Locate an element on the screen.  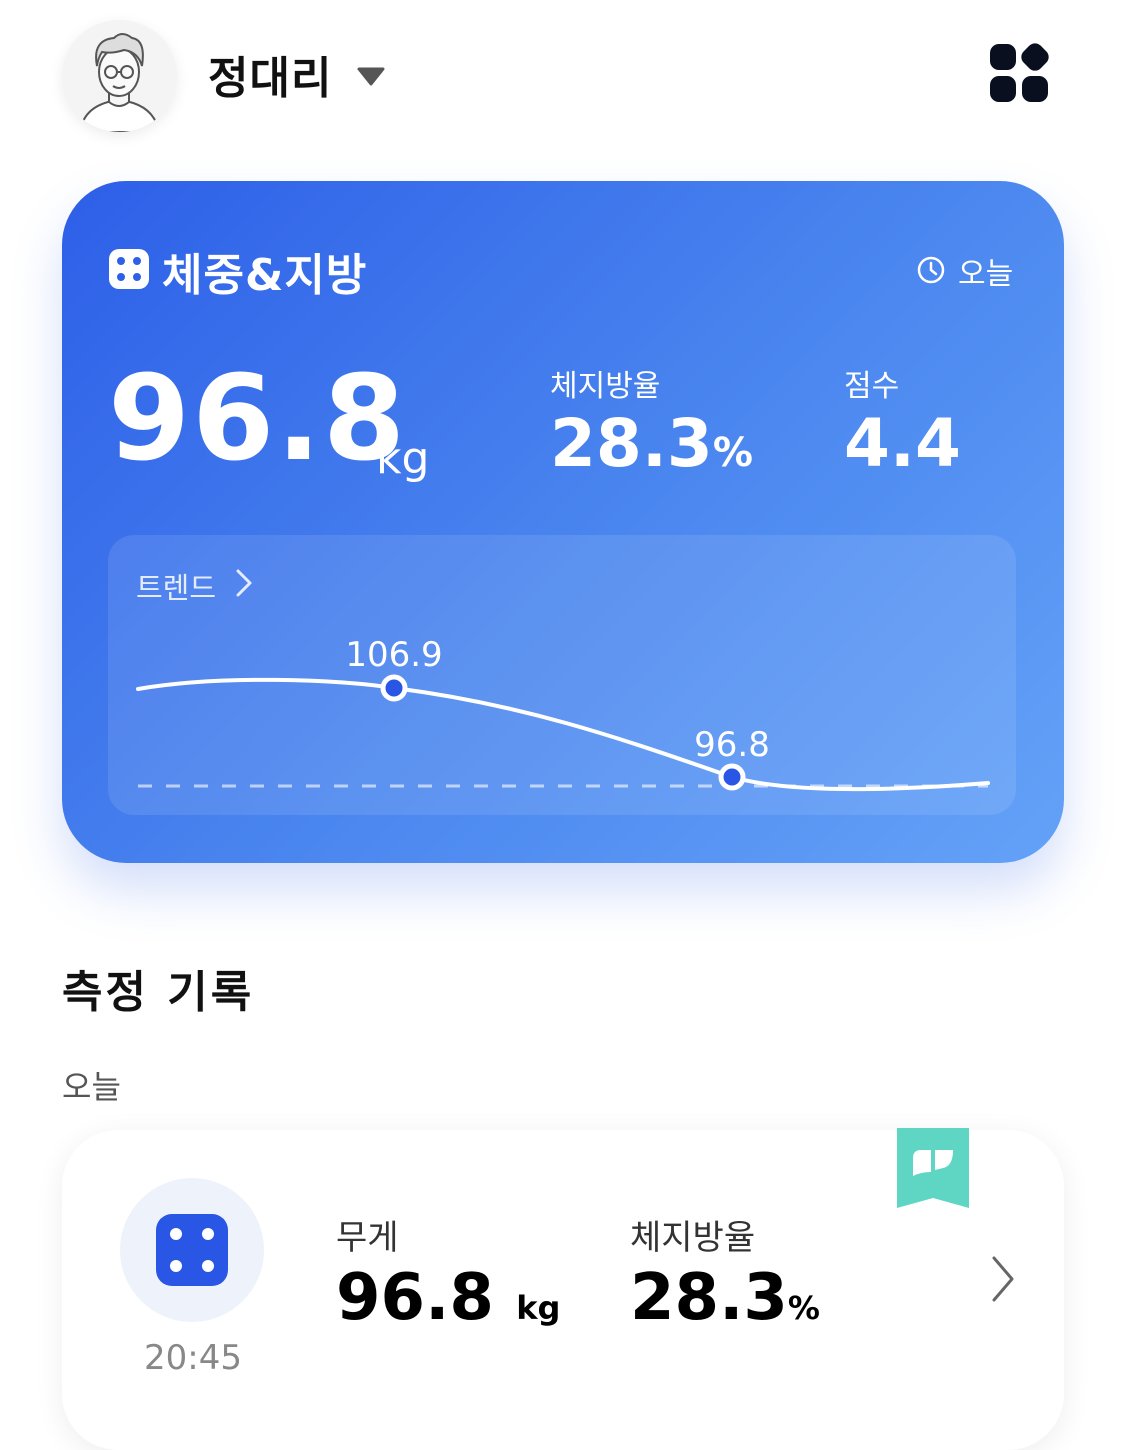
records-day-label: 오늘 is located at coordinates (91, 1087).